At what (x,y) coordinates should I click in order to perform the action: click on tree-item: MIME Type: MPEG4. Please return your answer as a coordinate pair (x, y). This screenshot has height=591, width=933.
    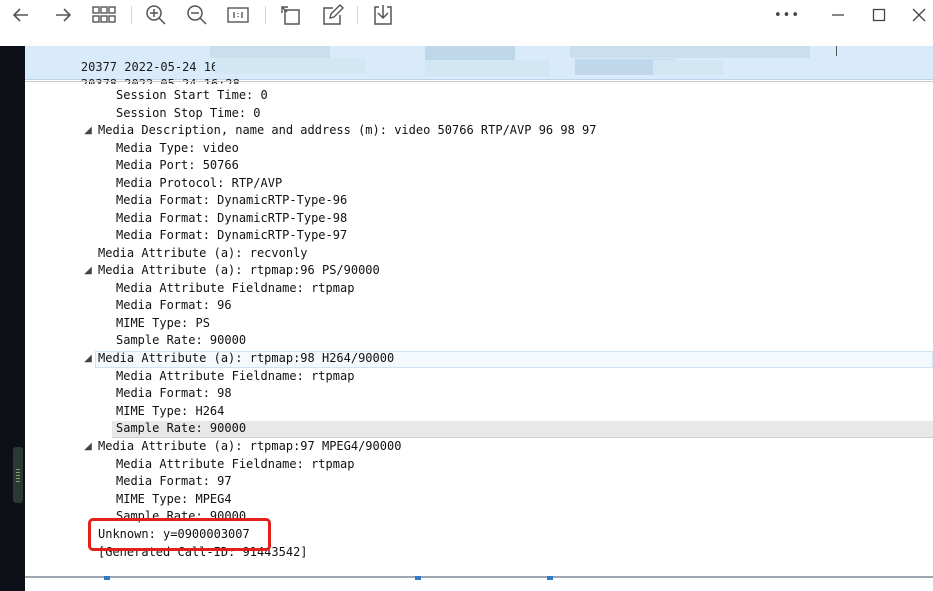
    Looking at the image, I should click on (174, 500).